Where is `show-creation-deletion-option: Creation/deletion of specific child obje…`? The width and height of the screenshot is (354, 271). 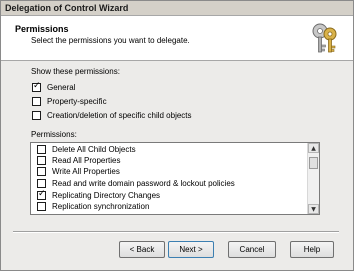 show-creation-deletion-option: Creation/deletion of specific child obje… is located at coordinates (112, 115).